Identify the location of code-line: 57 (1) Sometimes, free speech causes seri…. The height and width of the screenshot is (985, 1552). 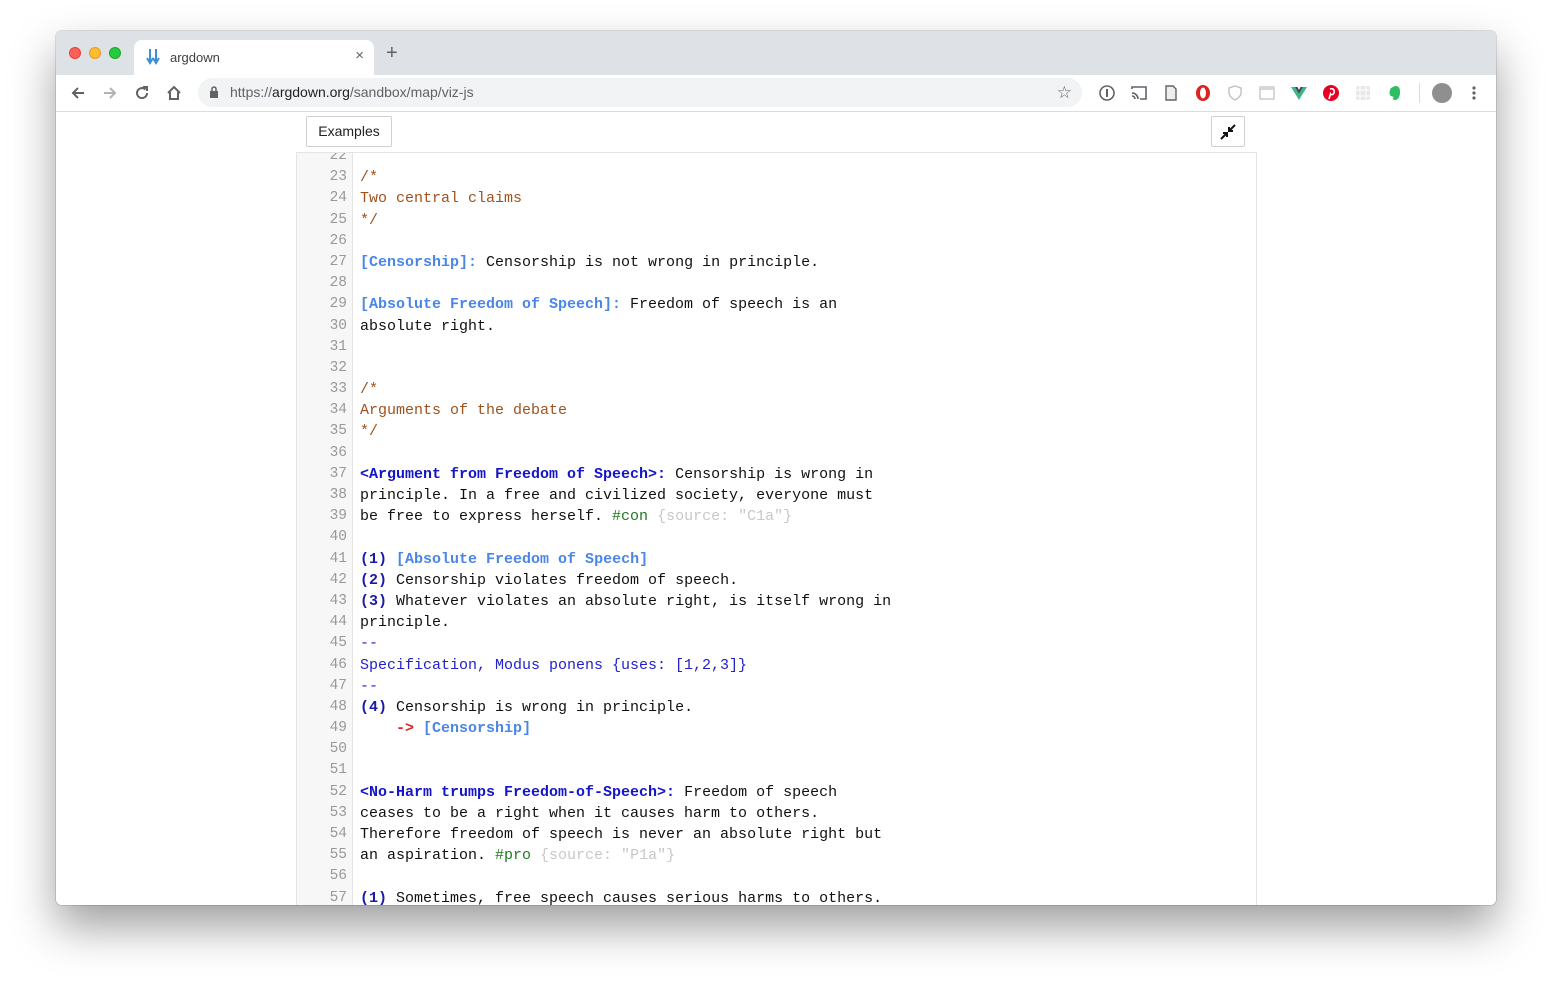
(767, 896).